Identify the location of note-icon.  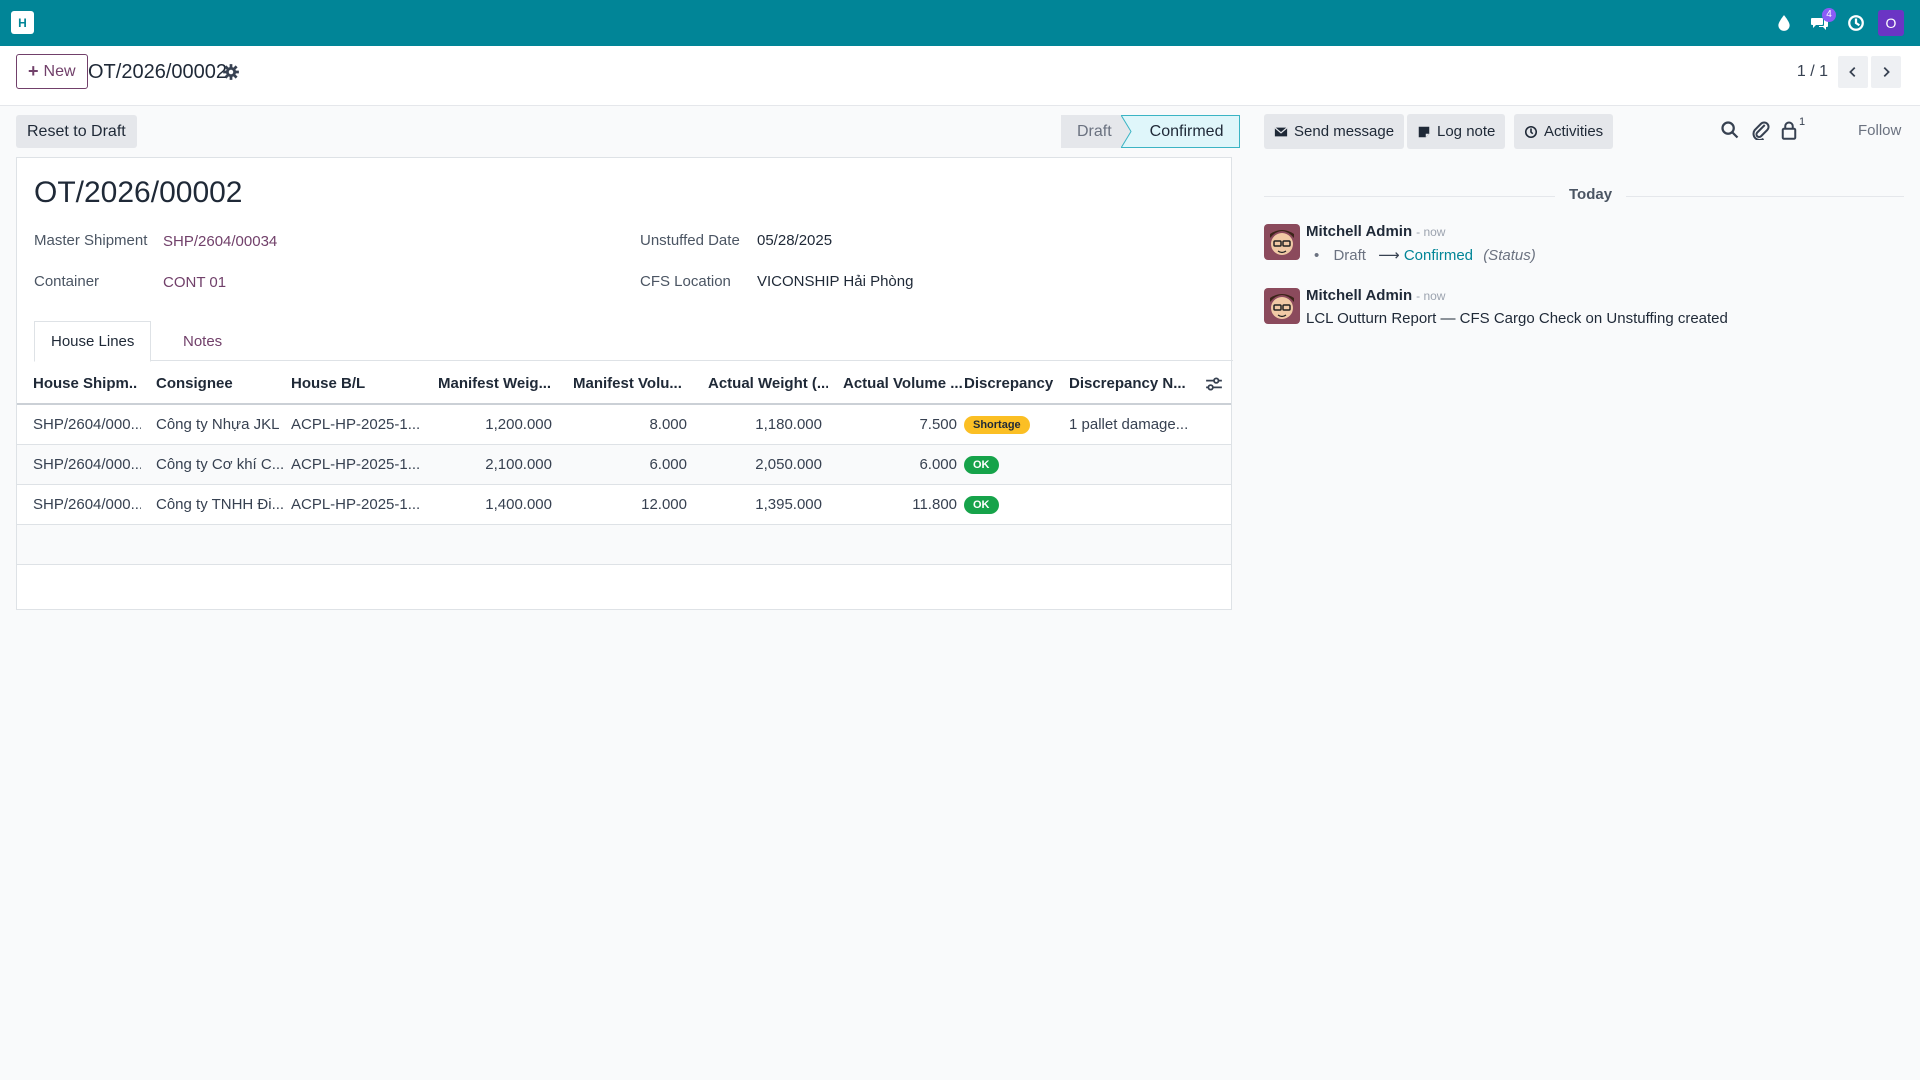
(1424, 131).